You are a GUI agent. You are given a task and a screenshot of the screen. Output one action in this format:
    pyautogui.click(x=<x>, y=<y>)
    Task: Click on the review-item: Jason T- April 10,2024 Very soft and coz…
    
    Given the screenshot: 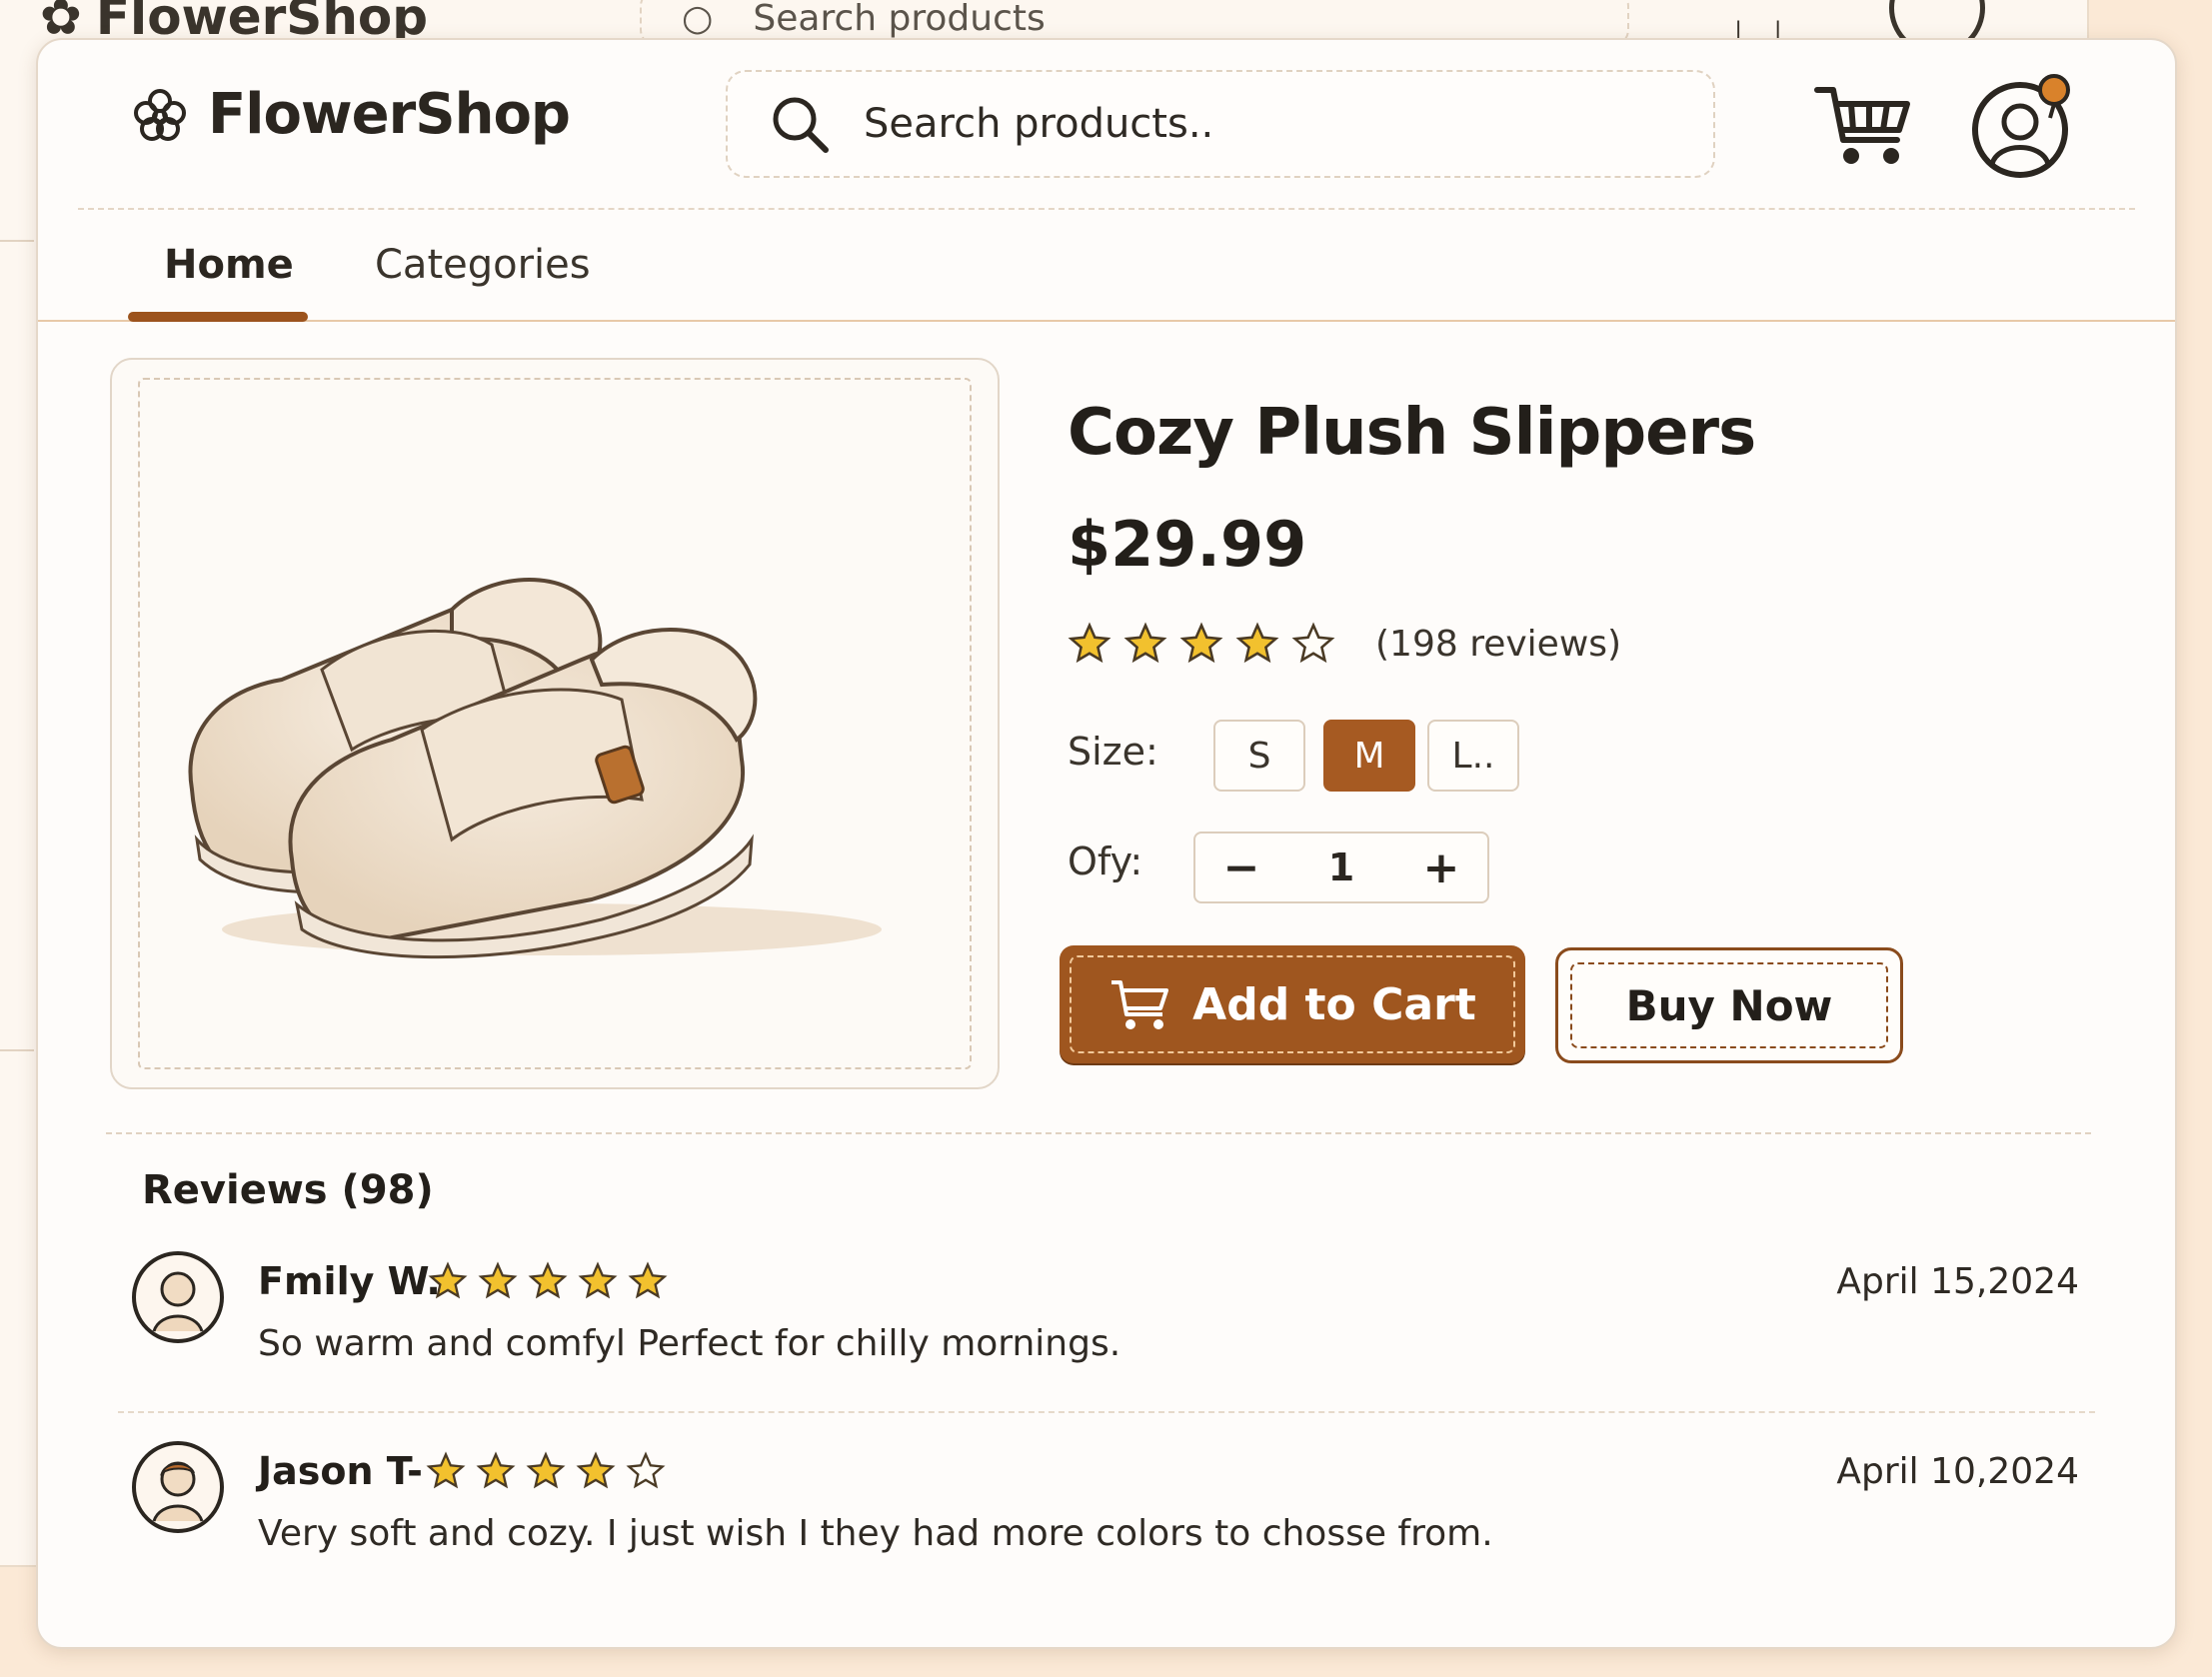 What is the action you would take?
    pyautogui.click(x=1104, y=1509)
    